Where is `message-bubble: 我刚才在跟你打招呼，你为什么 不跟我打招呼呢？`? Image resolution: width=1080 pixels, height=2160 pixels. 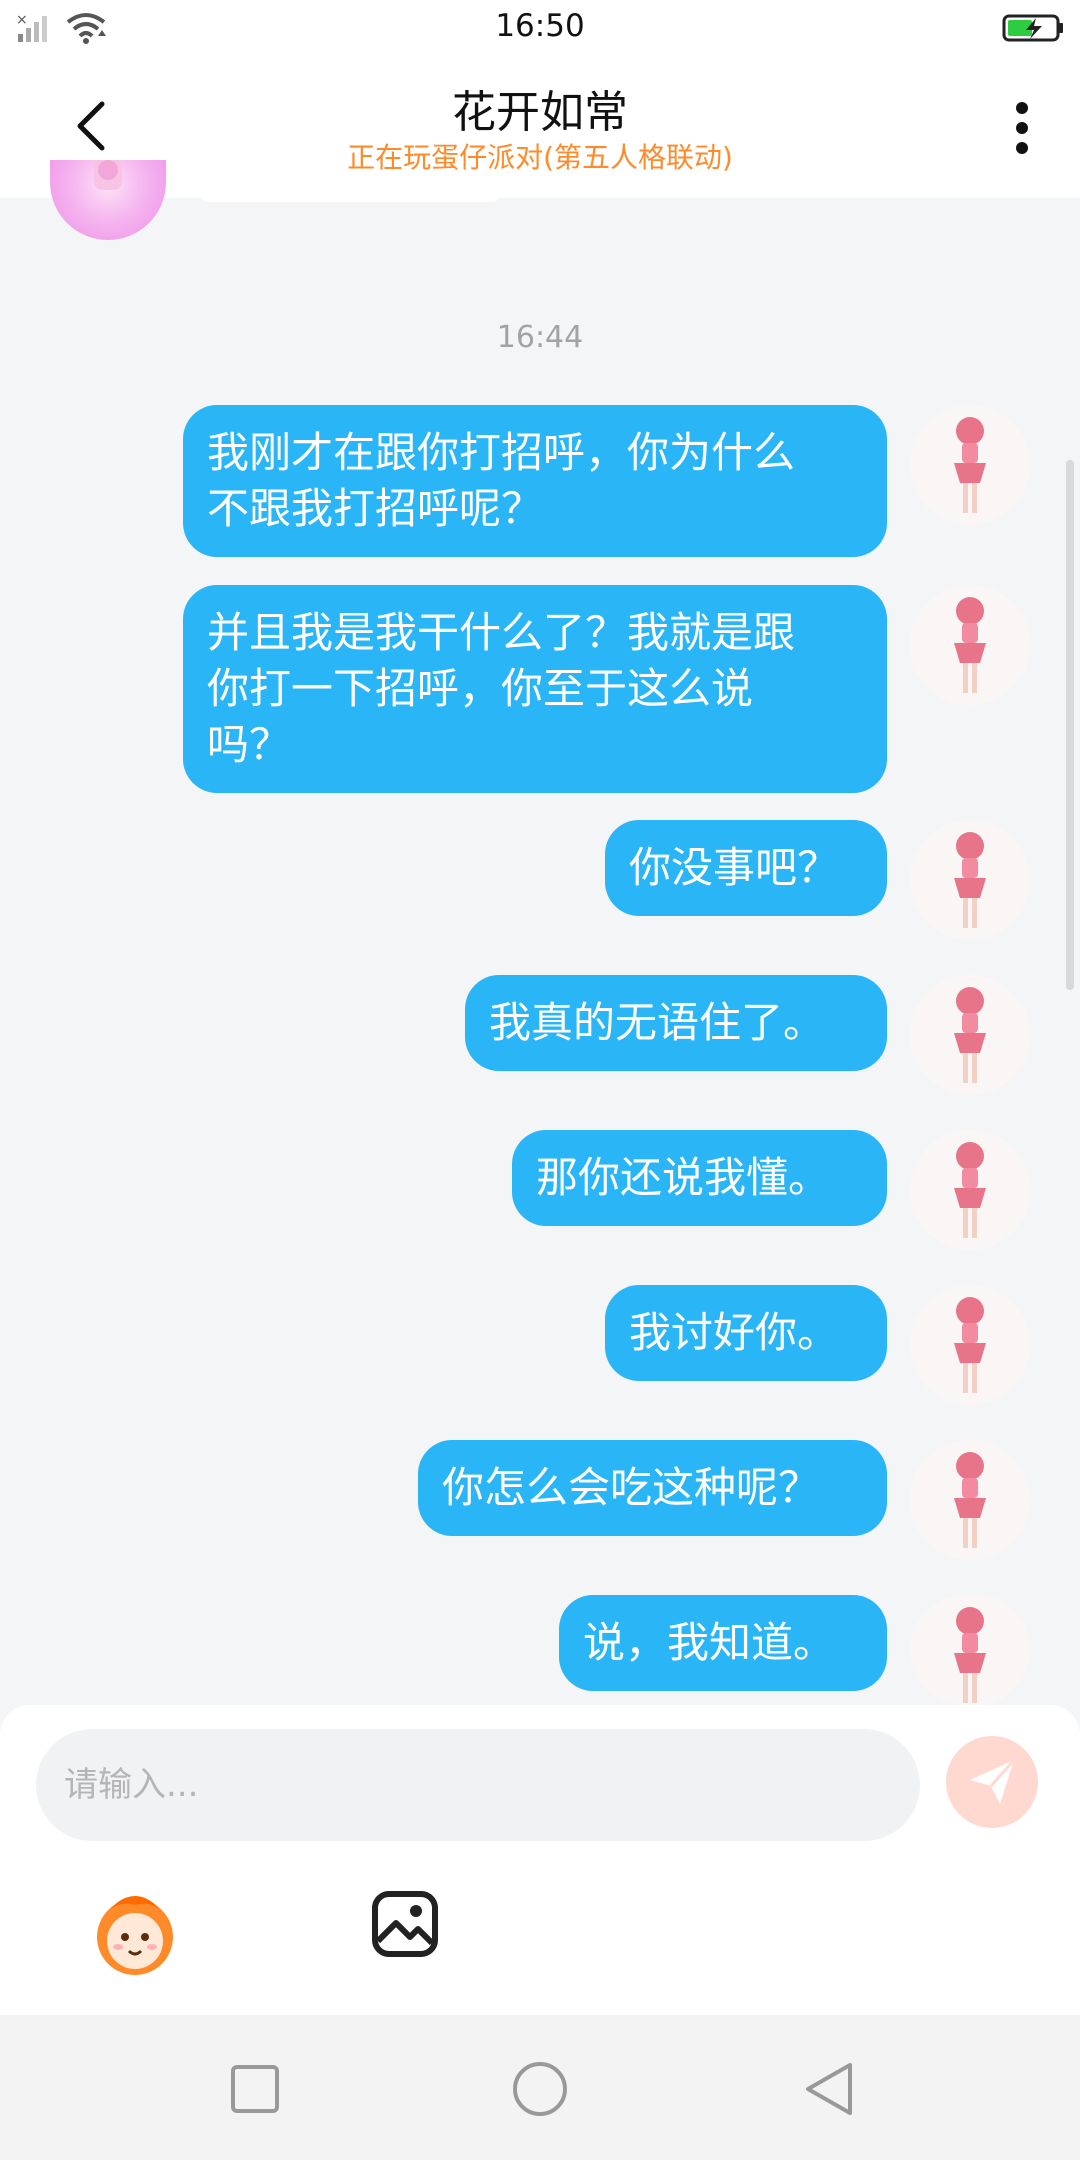
message-bubble: 我刚才在跟你打招呼，你为什么 不跟我打招呼呢？ is located at coordinates (535, 481).